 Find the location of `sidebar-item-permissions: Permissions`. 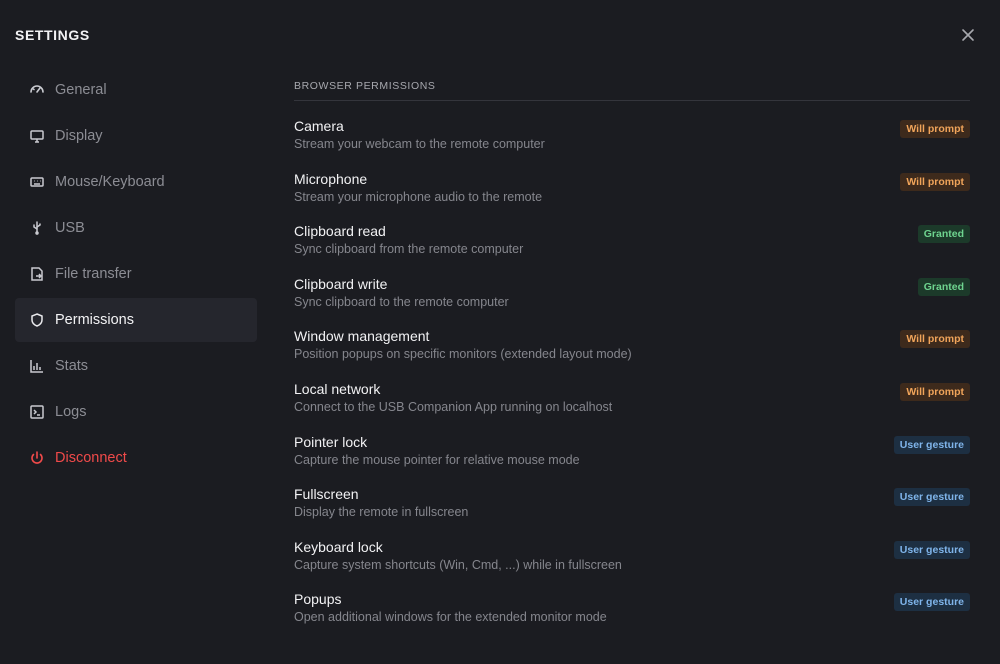

sidebar-item-permissions: Permissions is located at coordinates (136, 320).